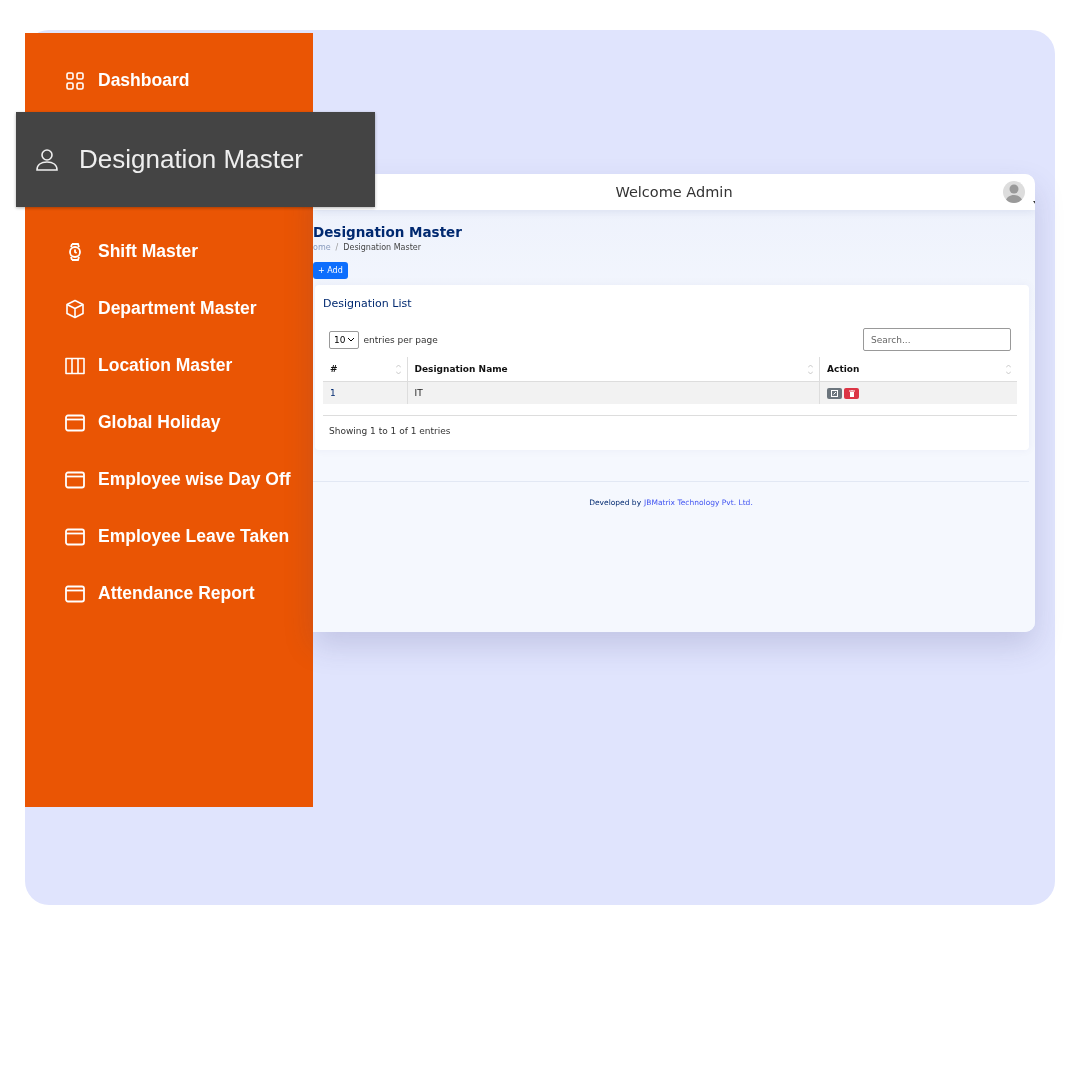  I want to click on sidebar-item: Employee Leave Taken, so click(169, 536).